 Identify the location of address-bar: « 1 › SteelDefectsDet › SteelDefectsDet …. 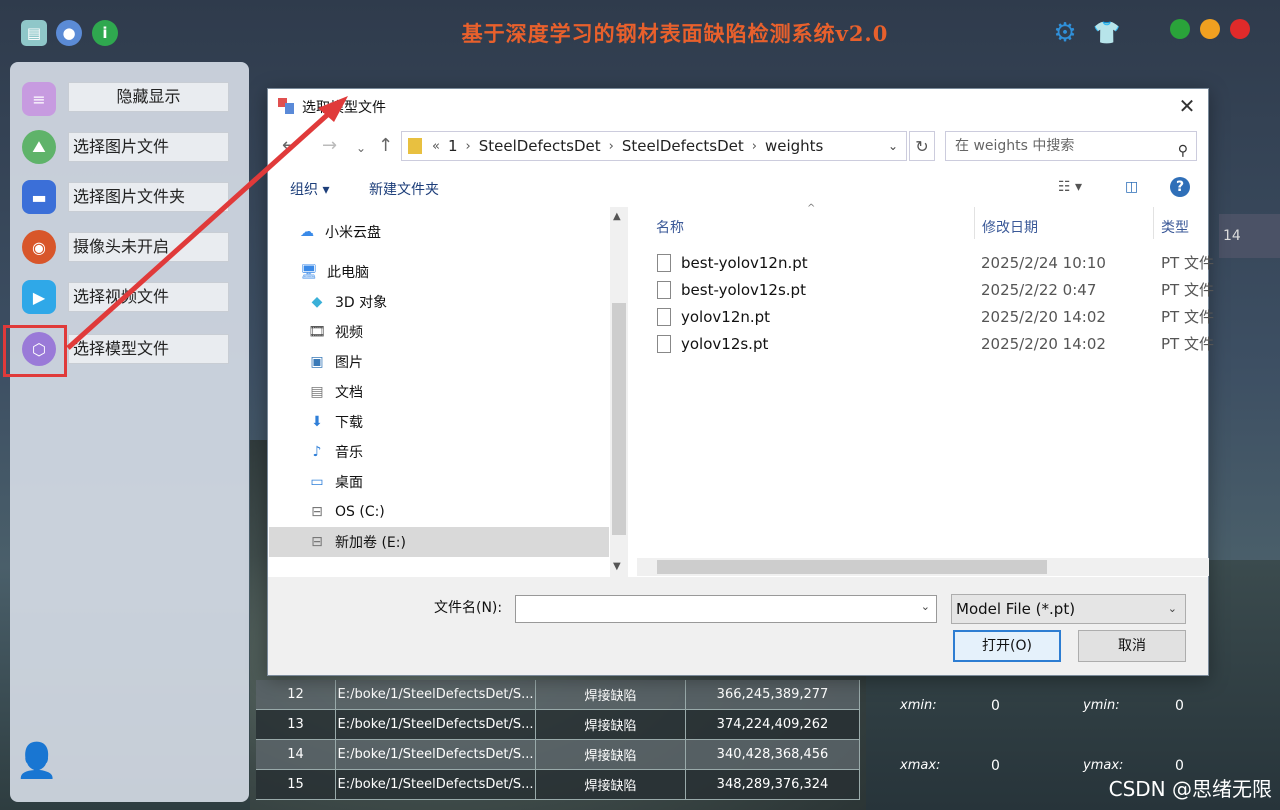
(654, 146).